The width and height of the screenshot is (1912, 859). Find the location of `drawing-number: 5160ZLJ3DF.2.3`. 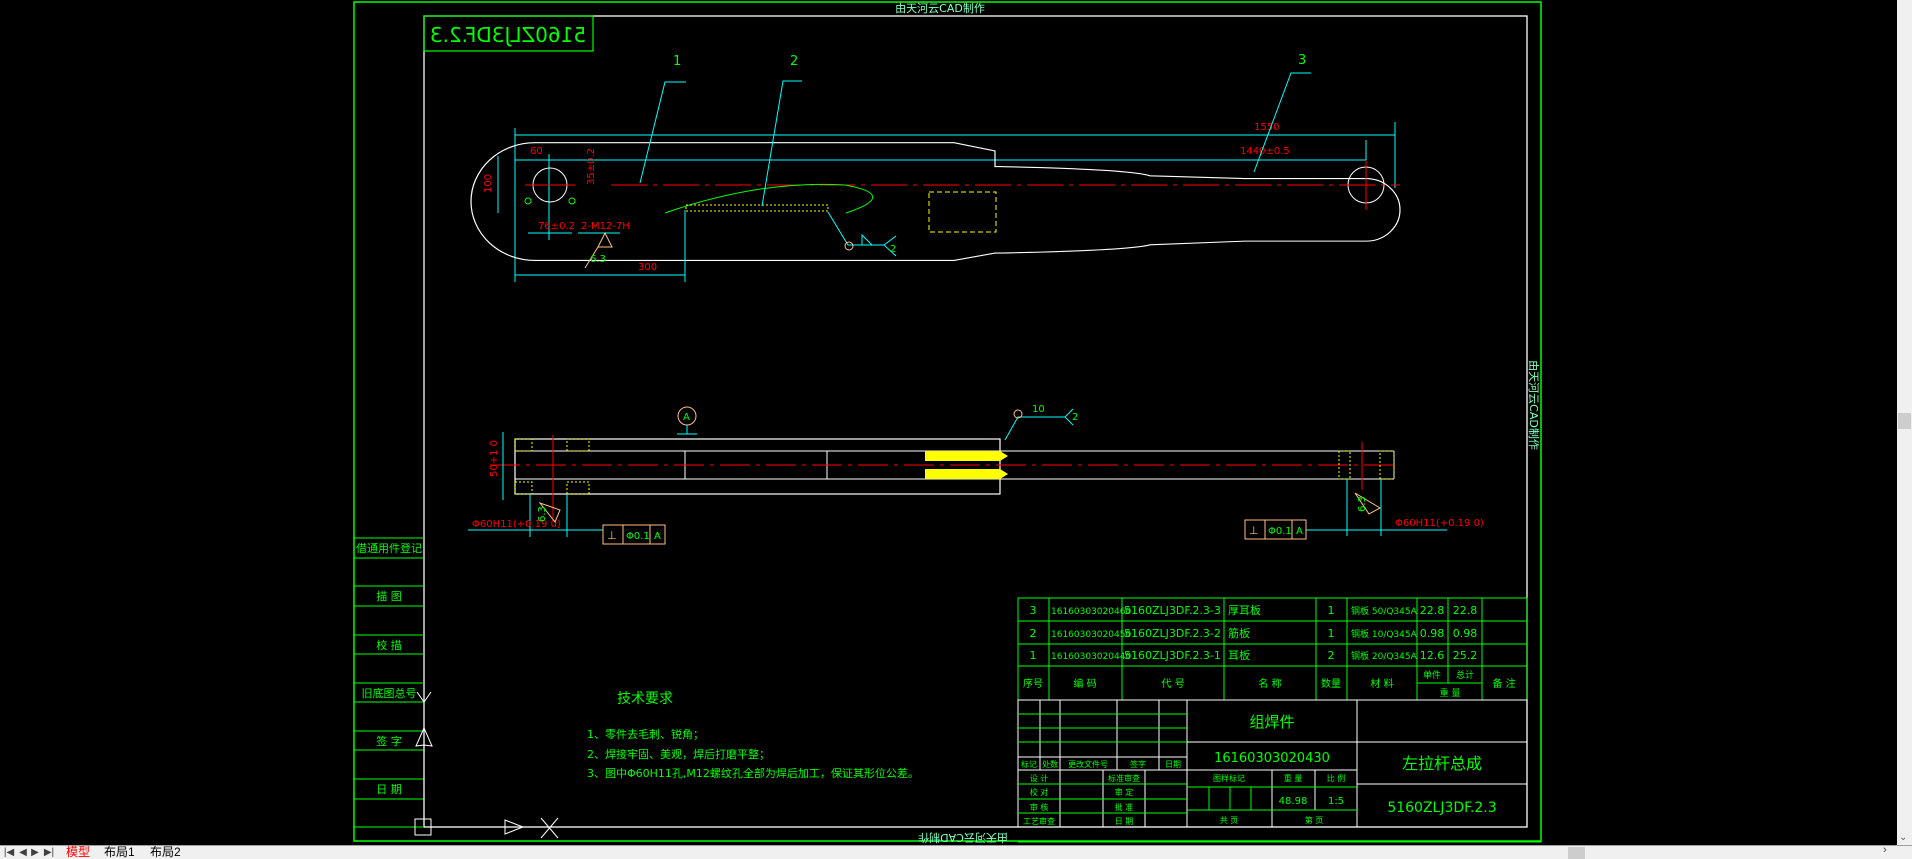

drawing-number: 5160ZLJ3DF.2.3 is located at coordinates (1441, 808).